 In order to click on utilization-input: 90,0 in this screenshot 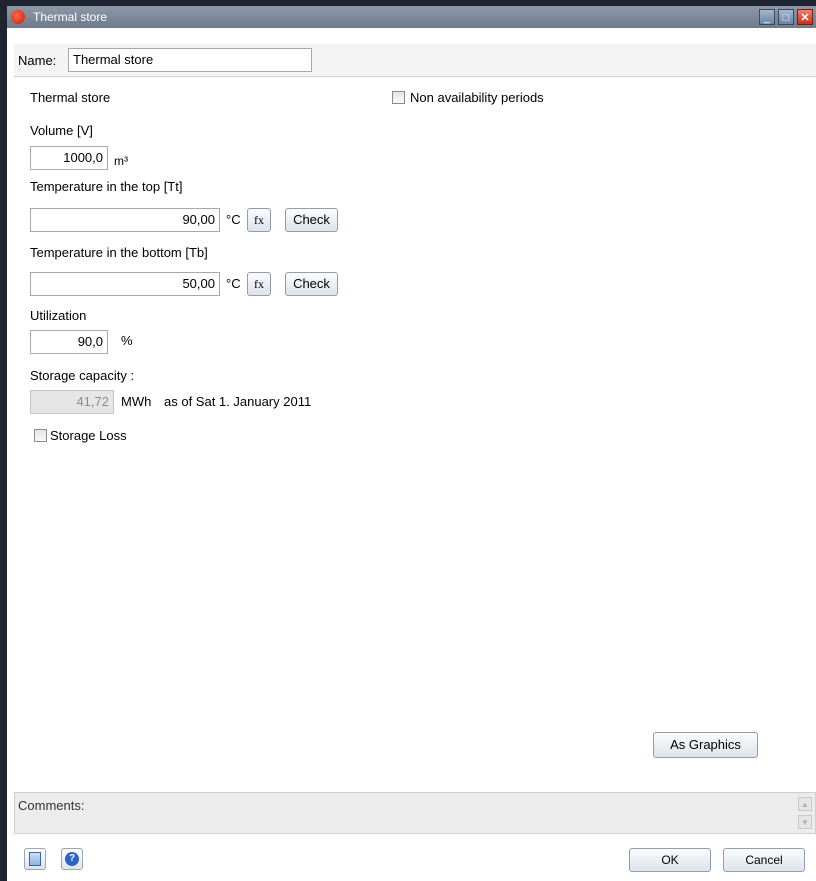, I will do `click(69, 342)`.